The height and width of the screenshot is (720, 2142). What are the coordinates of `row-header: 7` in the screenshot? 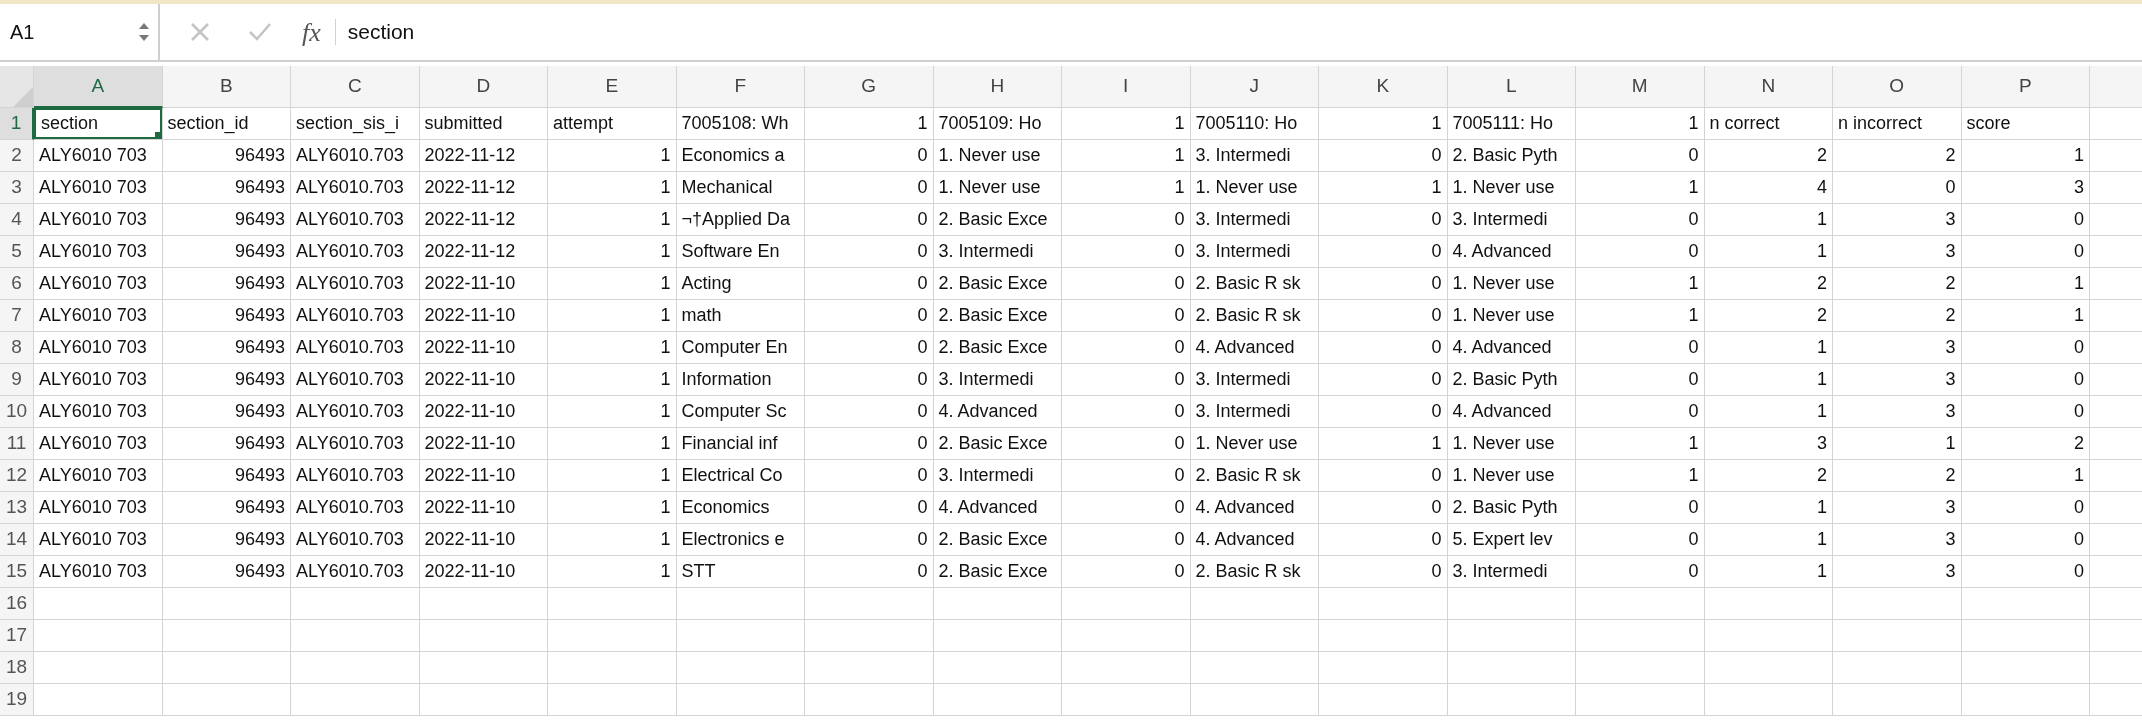 It's located at (17, 316).